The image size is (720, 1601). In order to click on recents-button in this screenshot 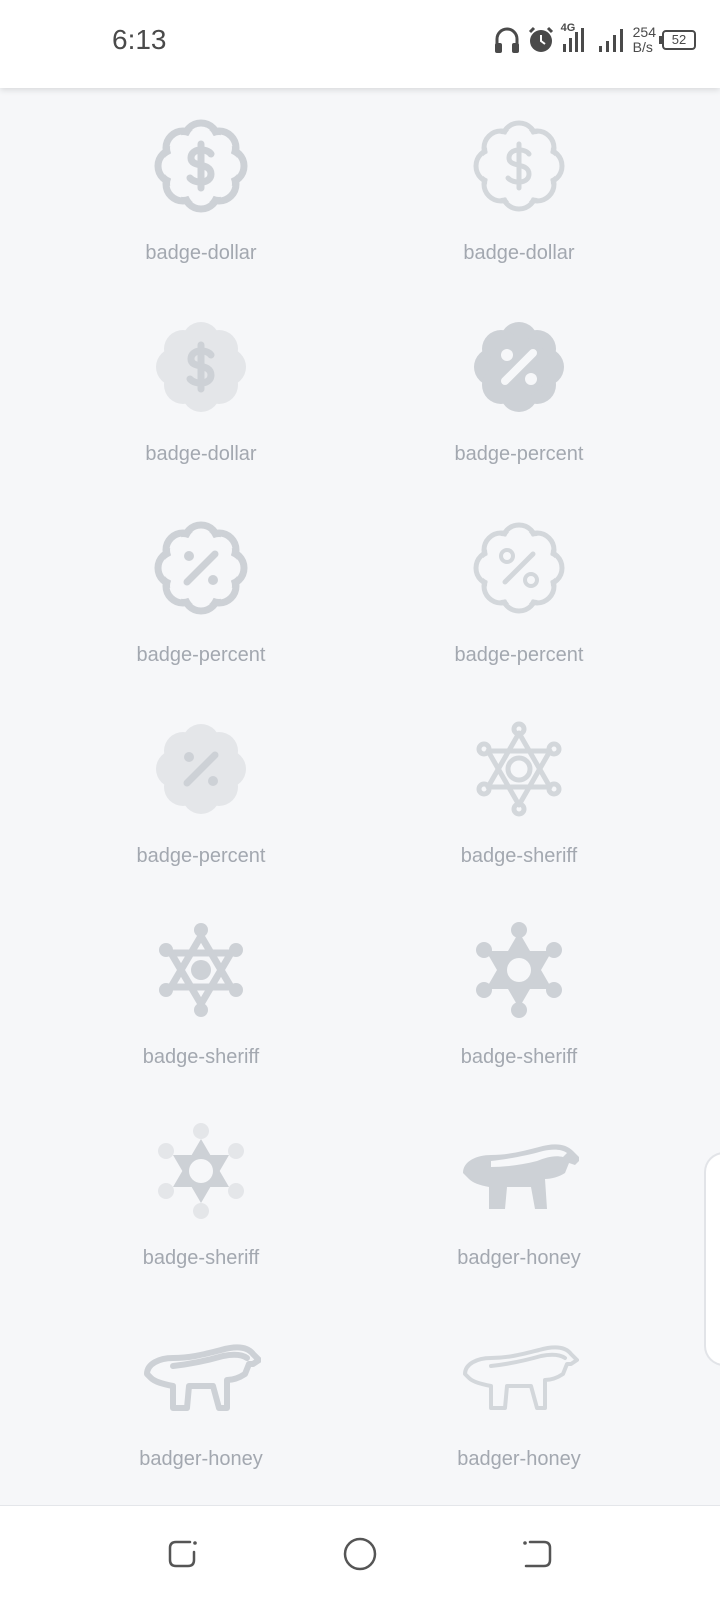, I will do `click(184, 1554)`.